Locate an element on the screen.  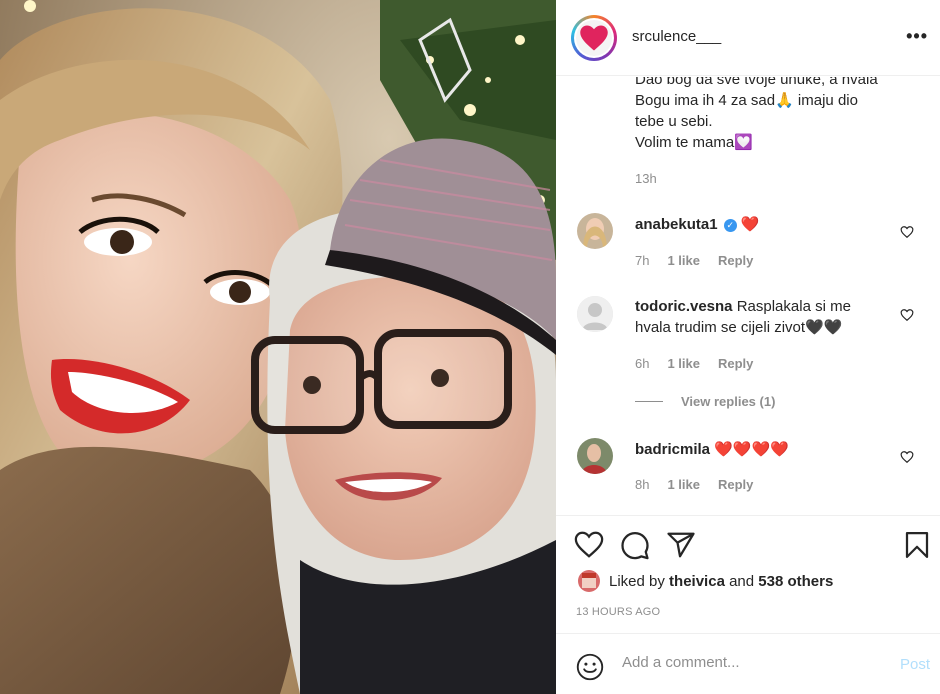
add-comment-bar: Post is located at coordinates (748, 663).